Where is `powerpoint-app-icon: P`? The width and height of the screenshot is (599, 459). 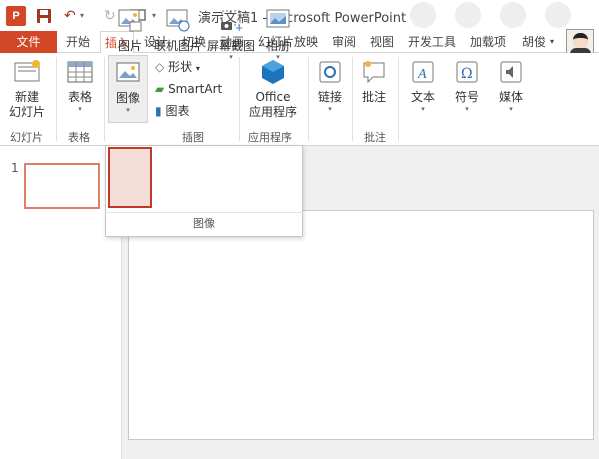
powerpoint-app-icon: P is located at coordinates (16, 16).